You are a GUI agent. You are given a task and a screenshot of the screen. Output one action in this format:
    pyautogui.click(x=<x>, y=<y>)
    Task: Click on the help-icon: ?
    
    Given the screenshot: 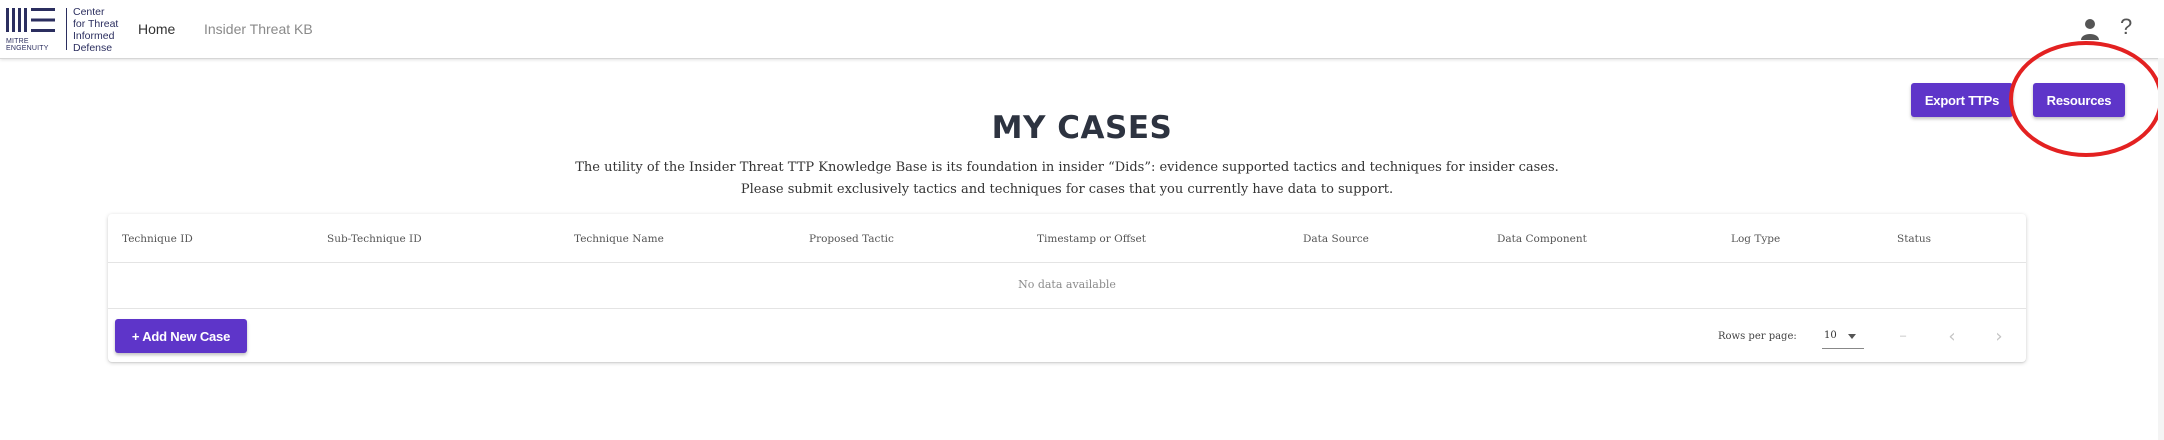 What is the action you would take?
    pyautogui.click(x=2126, y=27)
    